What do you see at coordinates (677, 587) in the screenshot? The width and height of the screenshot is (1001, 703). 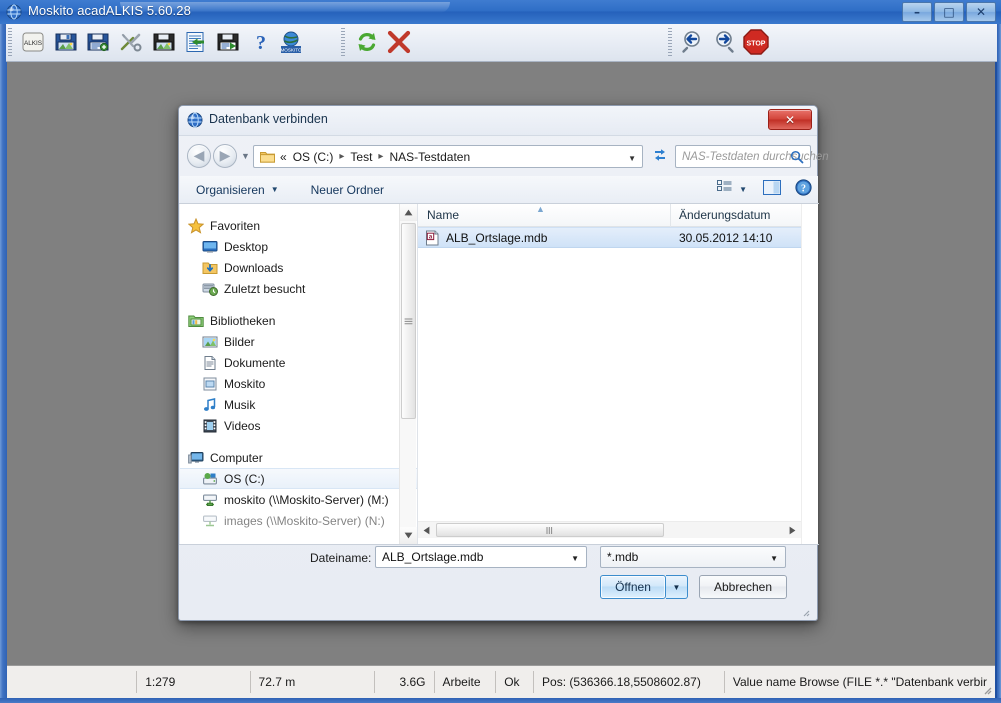 I see `open-dropdown-button: ▼` at bounding box center [677, 587].